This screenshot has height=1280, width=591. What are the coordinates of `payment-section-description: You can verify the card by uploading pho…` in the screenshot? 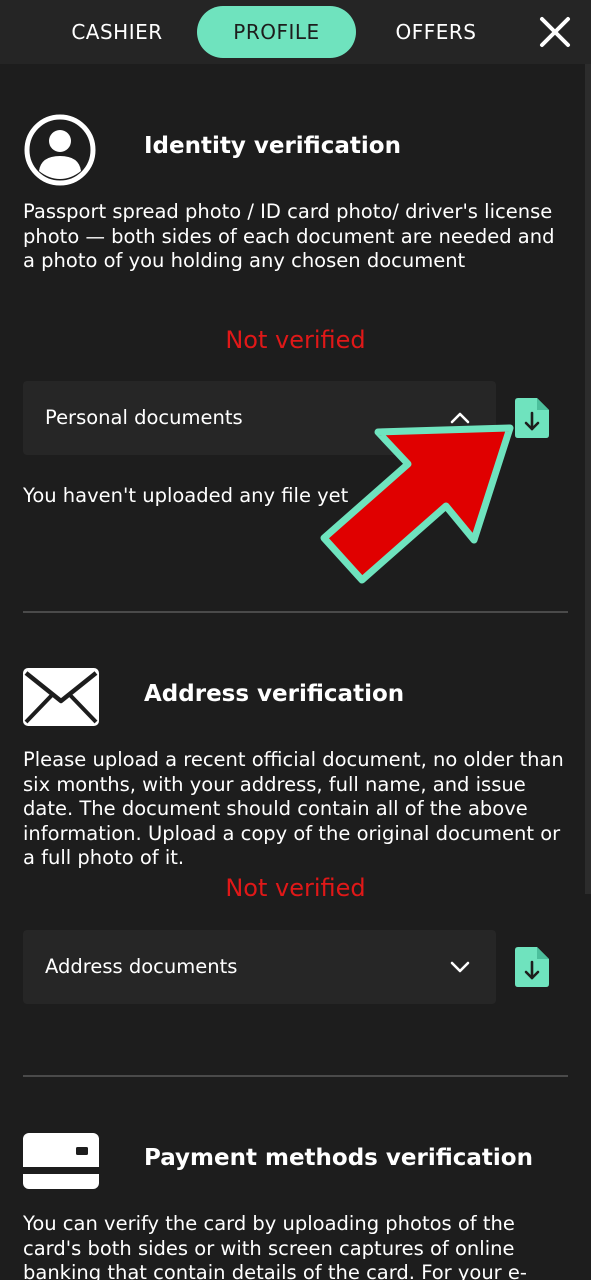 It's located at (275, 1246).